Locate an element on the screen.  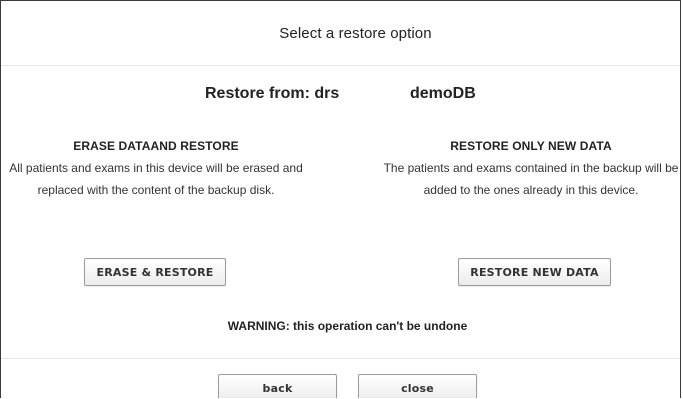
dialog-title: Select a restore option is located at coordinates (355, 33).